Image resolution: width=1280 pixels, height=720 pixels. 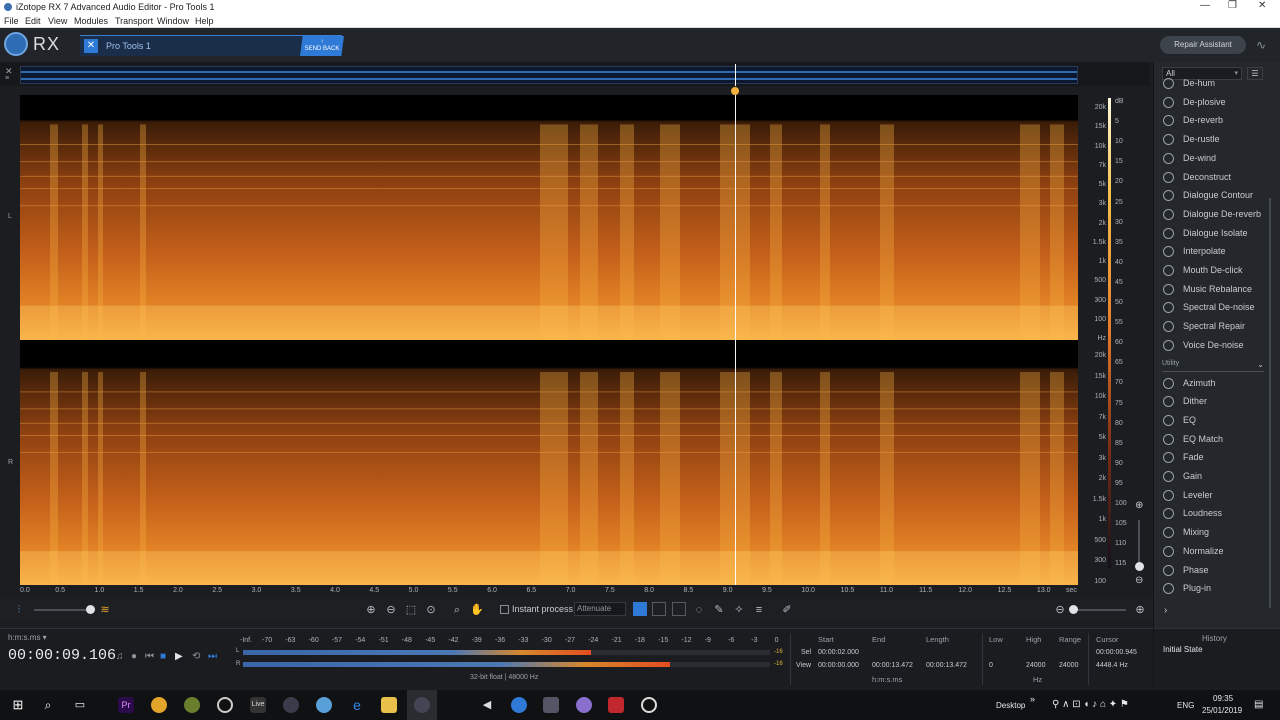 I want to click on zoom-fit-icon: ⊙, so click(x=431, y=610).